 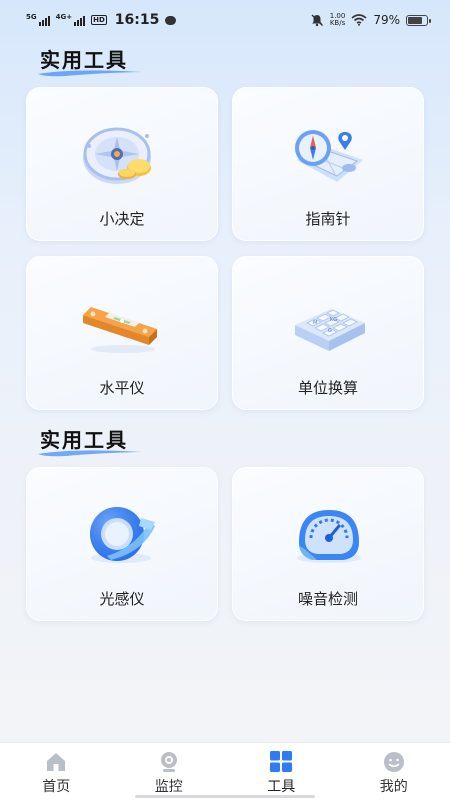 What do you see at coordinates (122, 219) in the screenshot?
I see `tool-label-decision: 小决定` at bounding box center [122, 219].